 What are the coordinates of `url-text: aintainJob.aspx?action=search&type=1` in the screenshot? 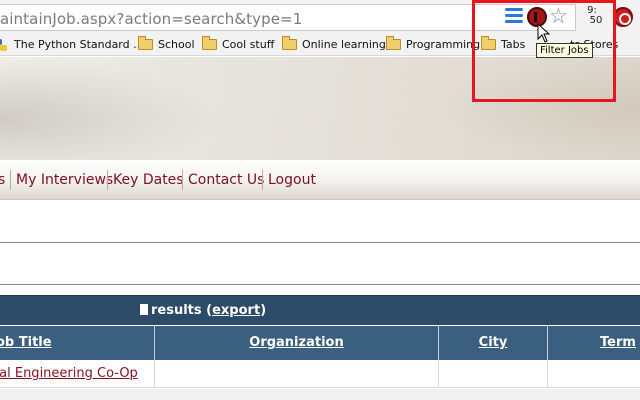 It's located at (151, 19).